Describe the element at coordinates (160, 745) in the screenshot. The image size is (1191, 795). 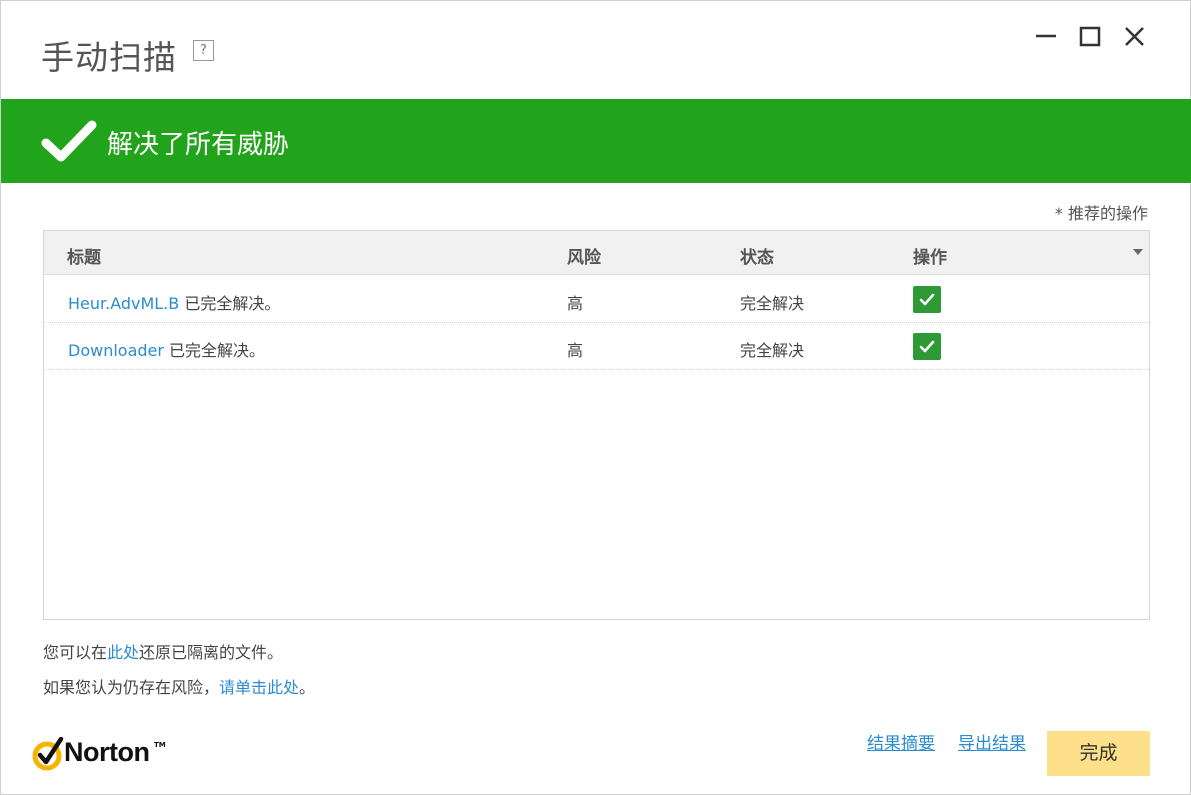
I see `trademark-mark: TM` at that location.